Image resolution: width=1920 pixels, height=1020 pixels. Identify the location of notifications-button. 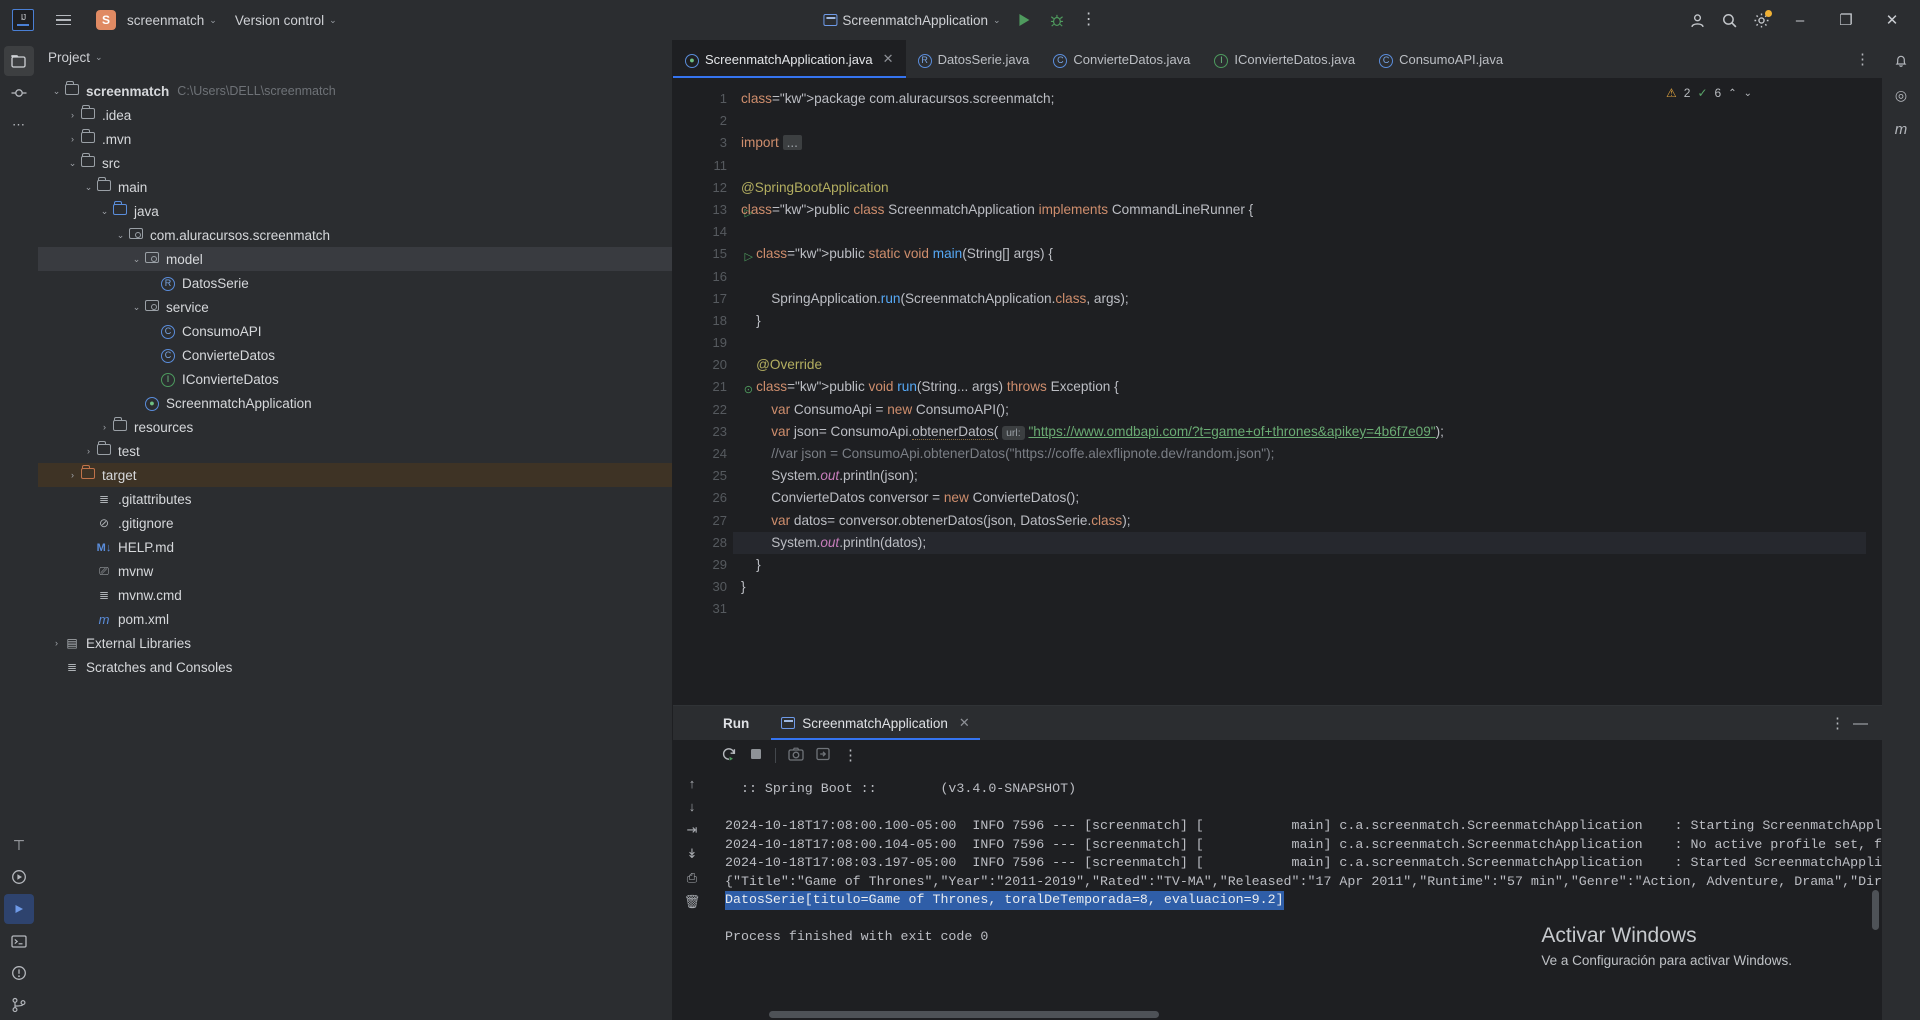
(1901, 61).